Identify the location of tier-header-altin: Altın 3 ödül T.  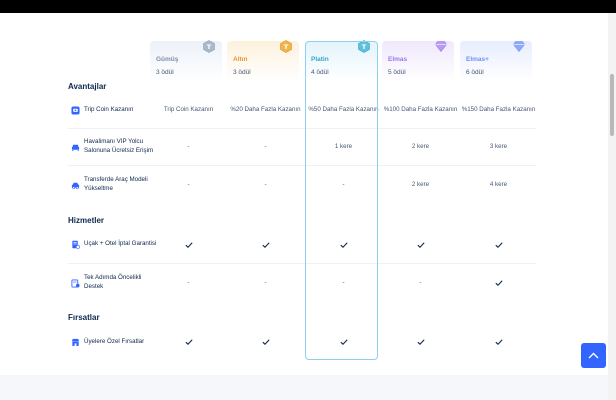
(263, 60).